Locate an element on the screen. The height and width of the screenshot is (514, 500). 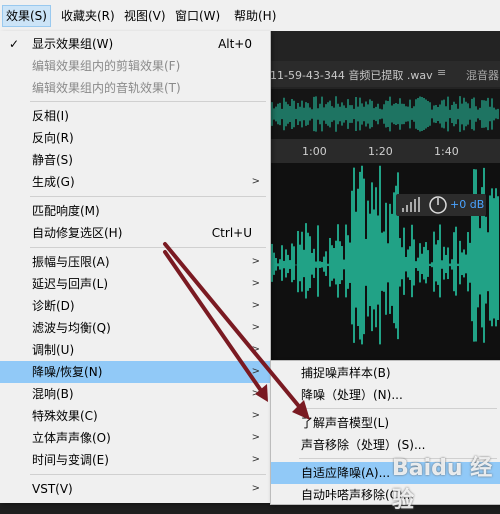
menu-item-stereo-imagery: 立体声声像(O) > is located at coordinates (135, 438).